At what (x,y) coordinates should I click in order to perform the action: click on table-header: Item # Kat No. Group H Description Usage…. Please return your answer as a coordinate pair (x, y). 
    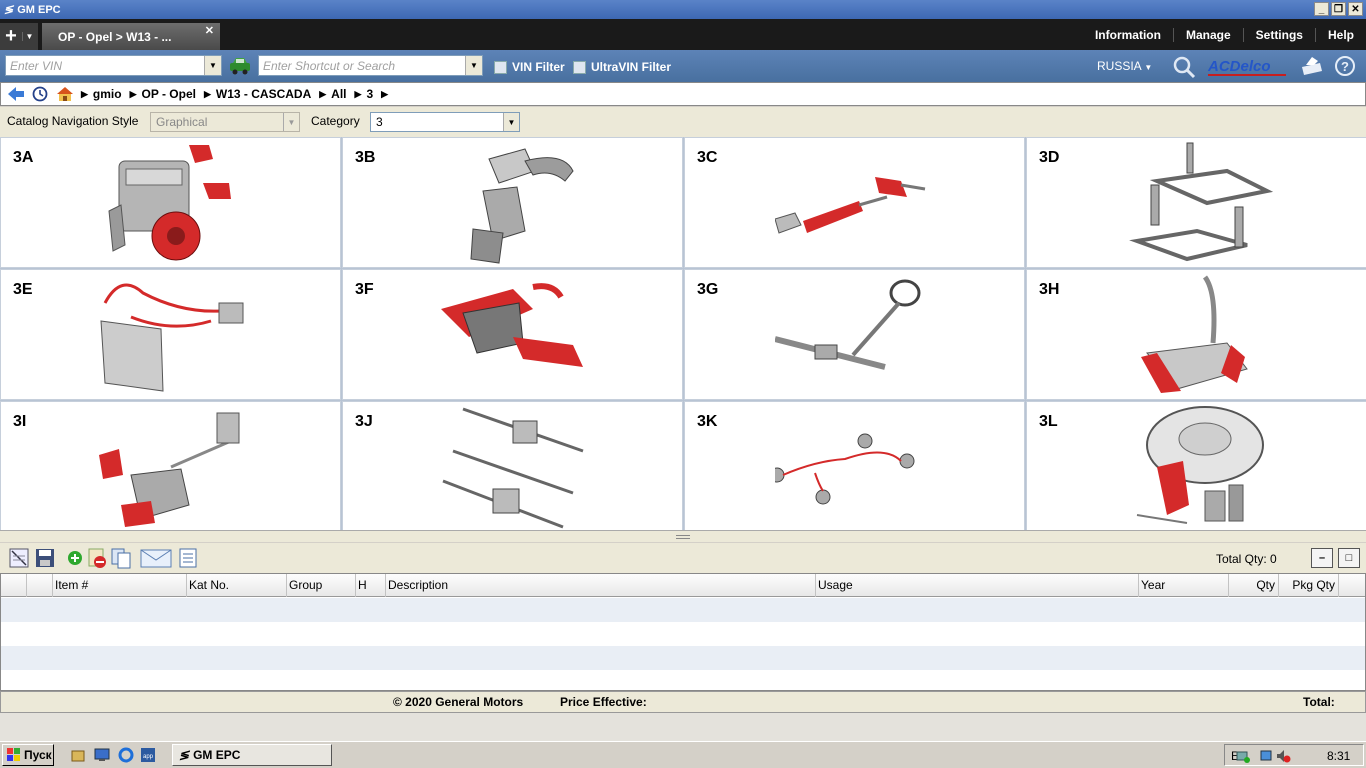
    Looking at the image, I should click on (683, 585).